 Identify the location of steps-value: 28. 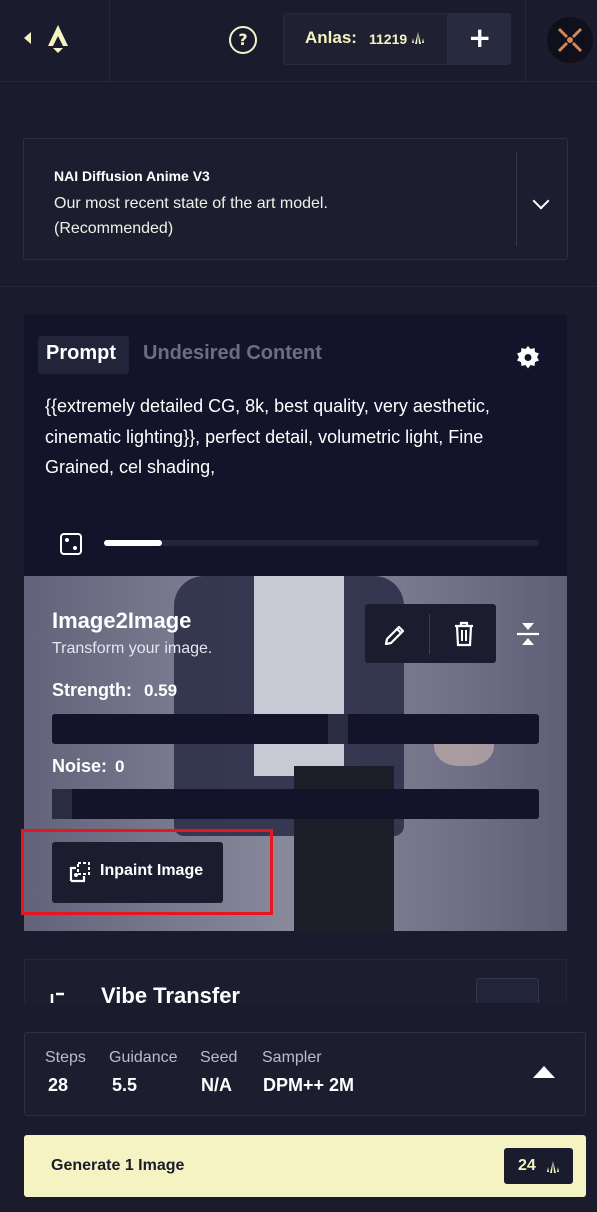
(58, 1085).